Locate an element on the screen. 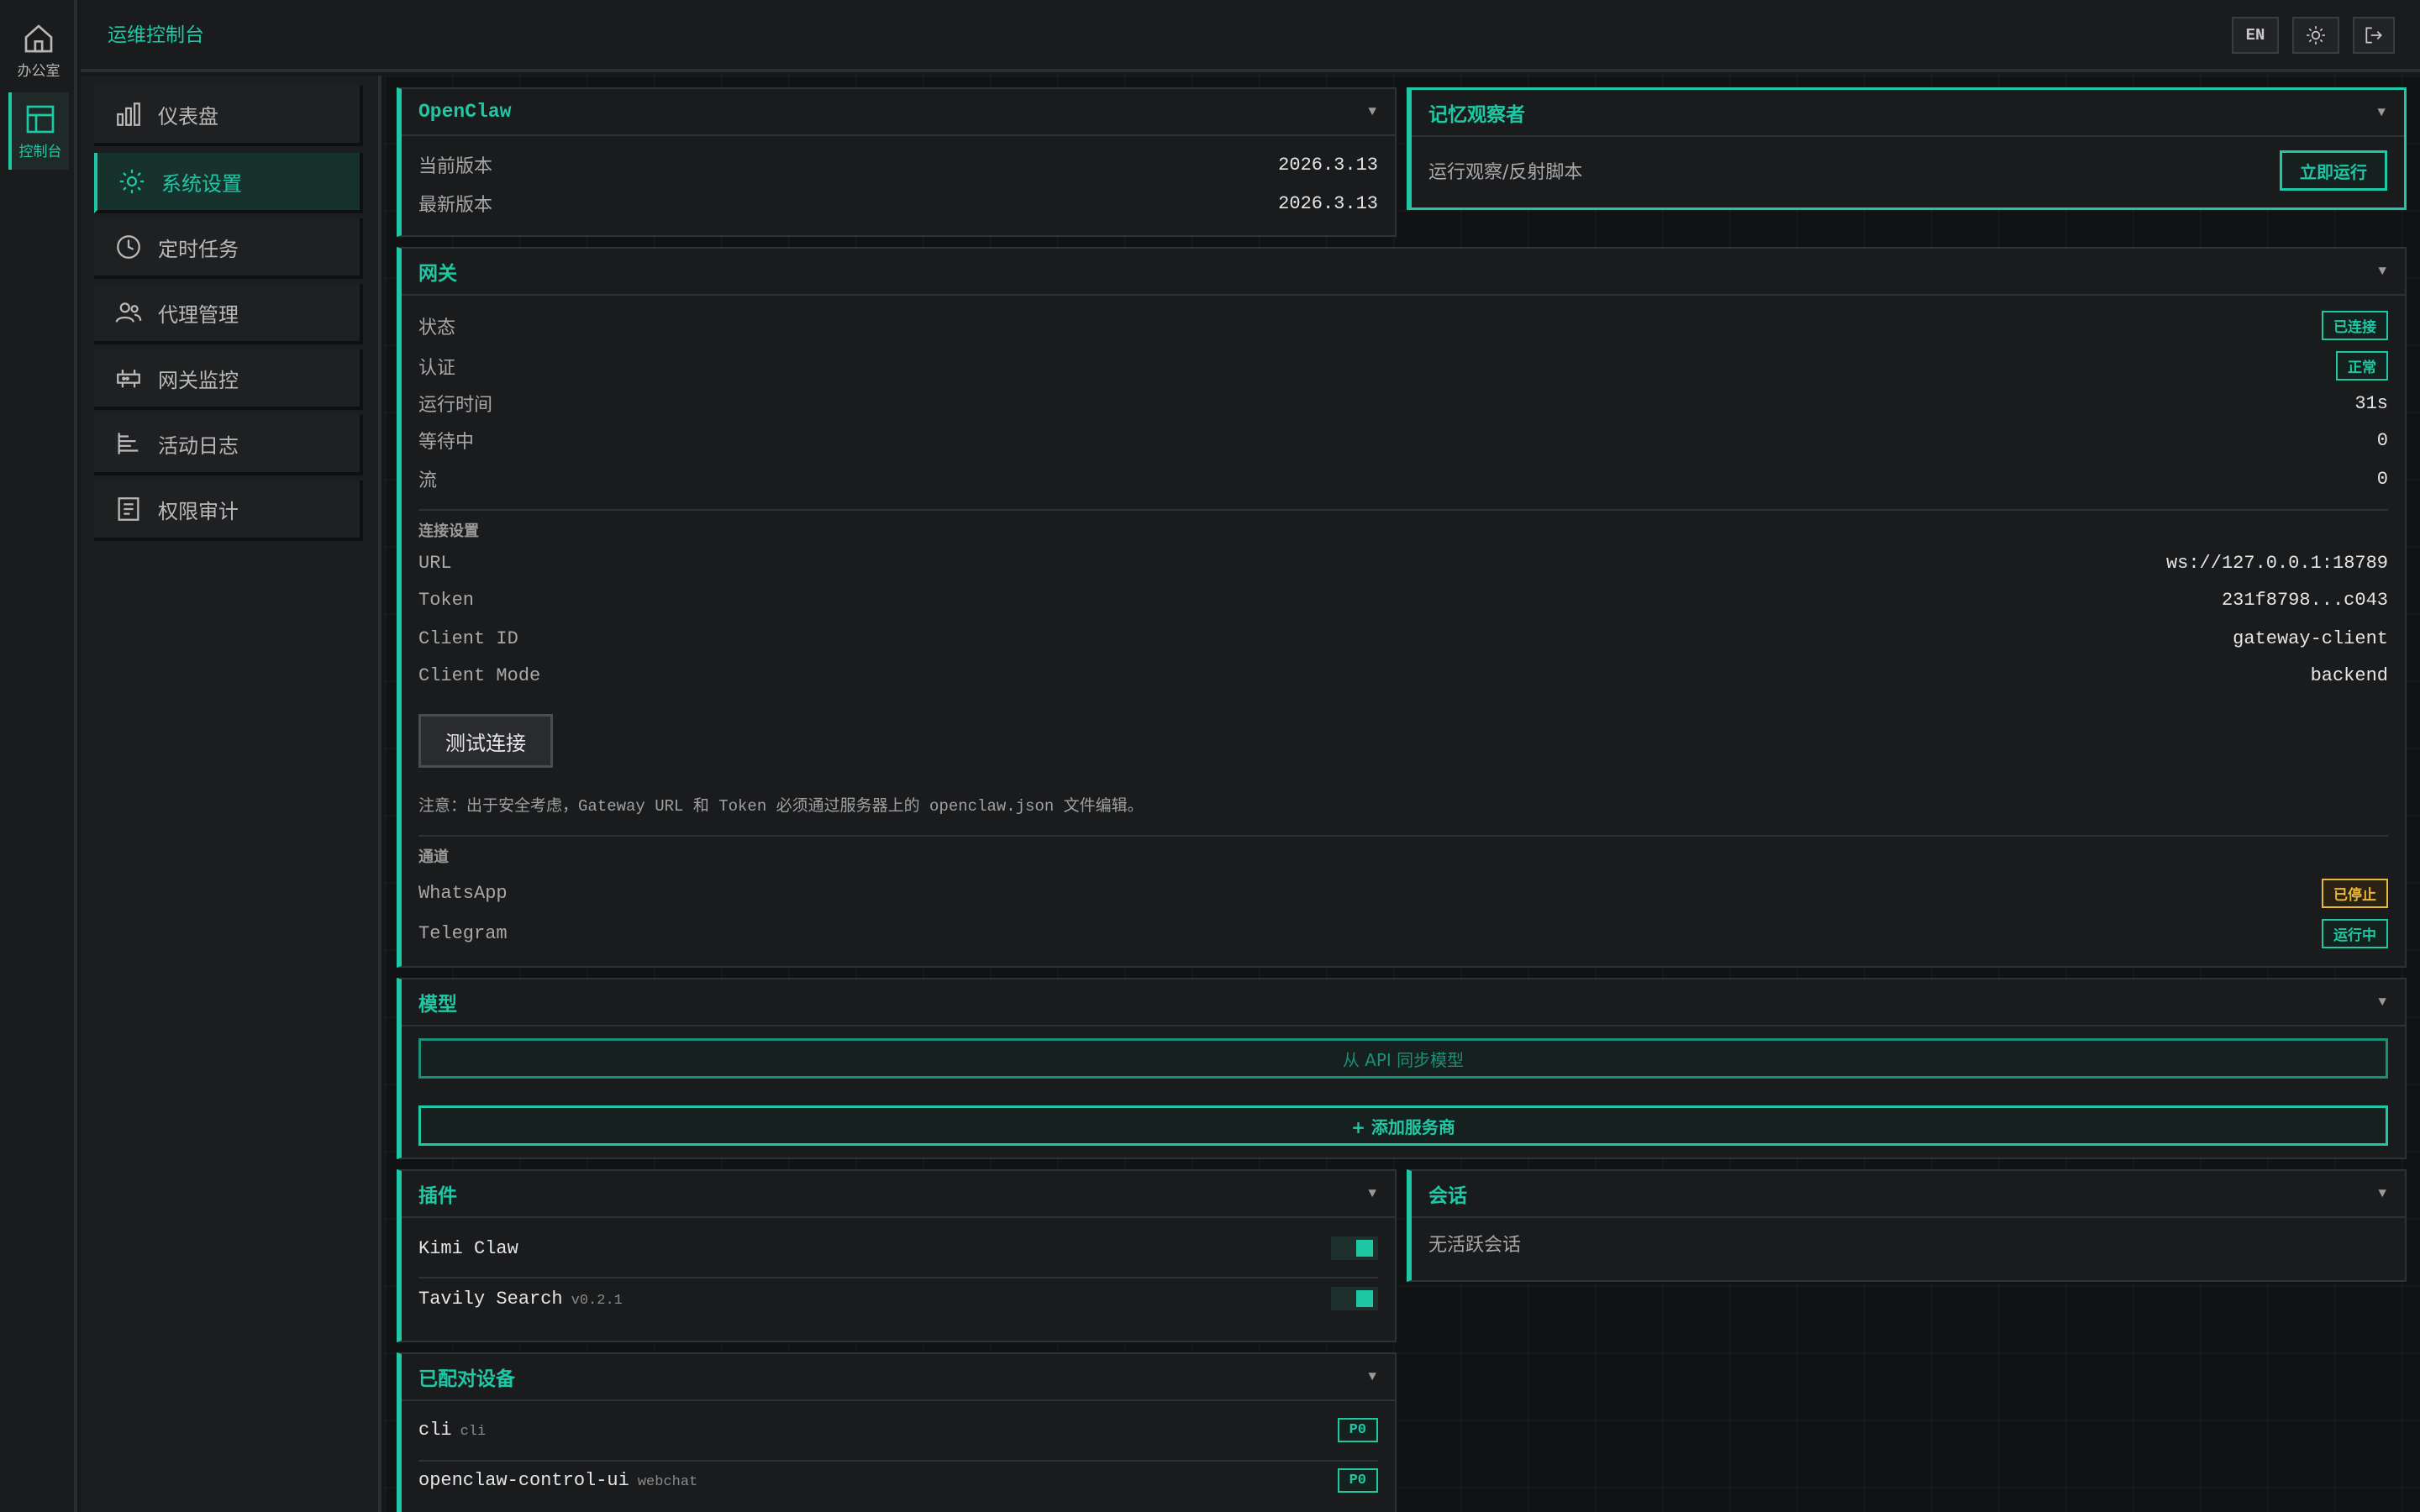 This screenshot has height=1512, width=2420. whatsapp-status-badge: 已停止 is located at coordinates (2355, 893).